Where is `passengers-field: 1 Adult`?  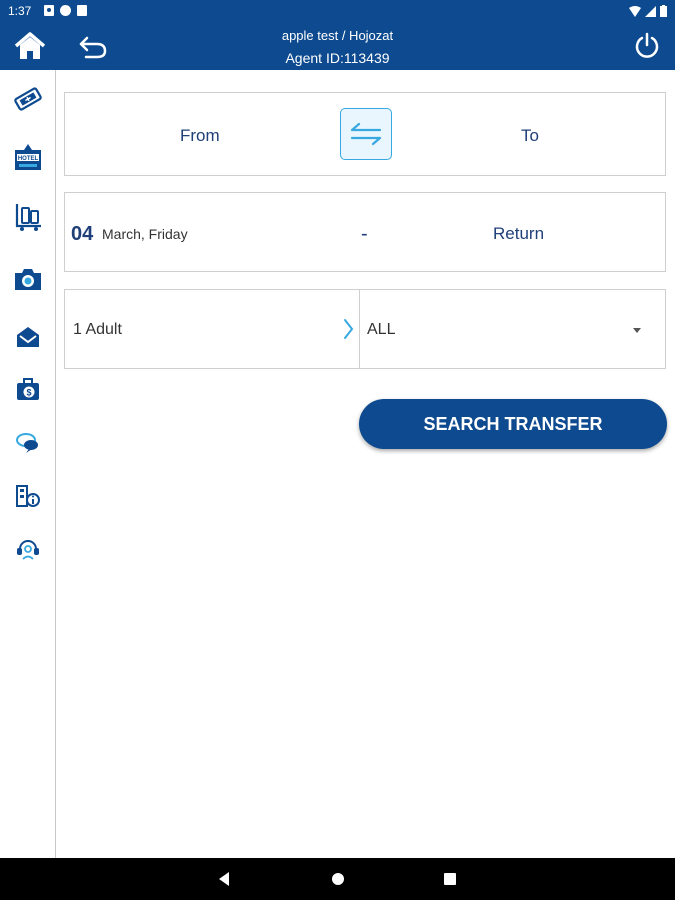 passengers-field: 1 Adult is located at coordinates (97, 330).